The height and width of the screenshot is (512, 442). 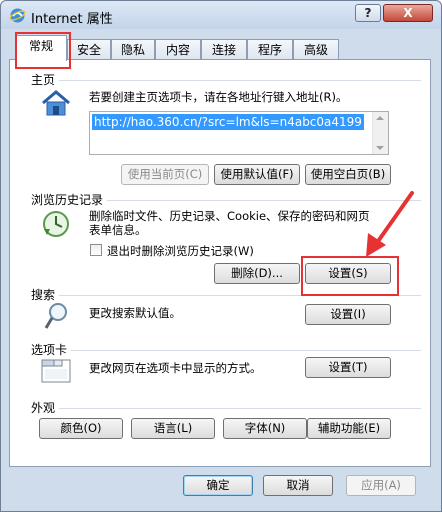 What do you see at coordinates (56, 371) in the screenshot?
I see `tabs-window-icon` at bounding box center [56, 371].